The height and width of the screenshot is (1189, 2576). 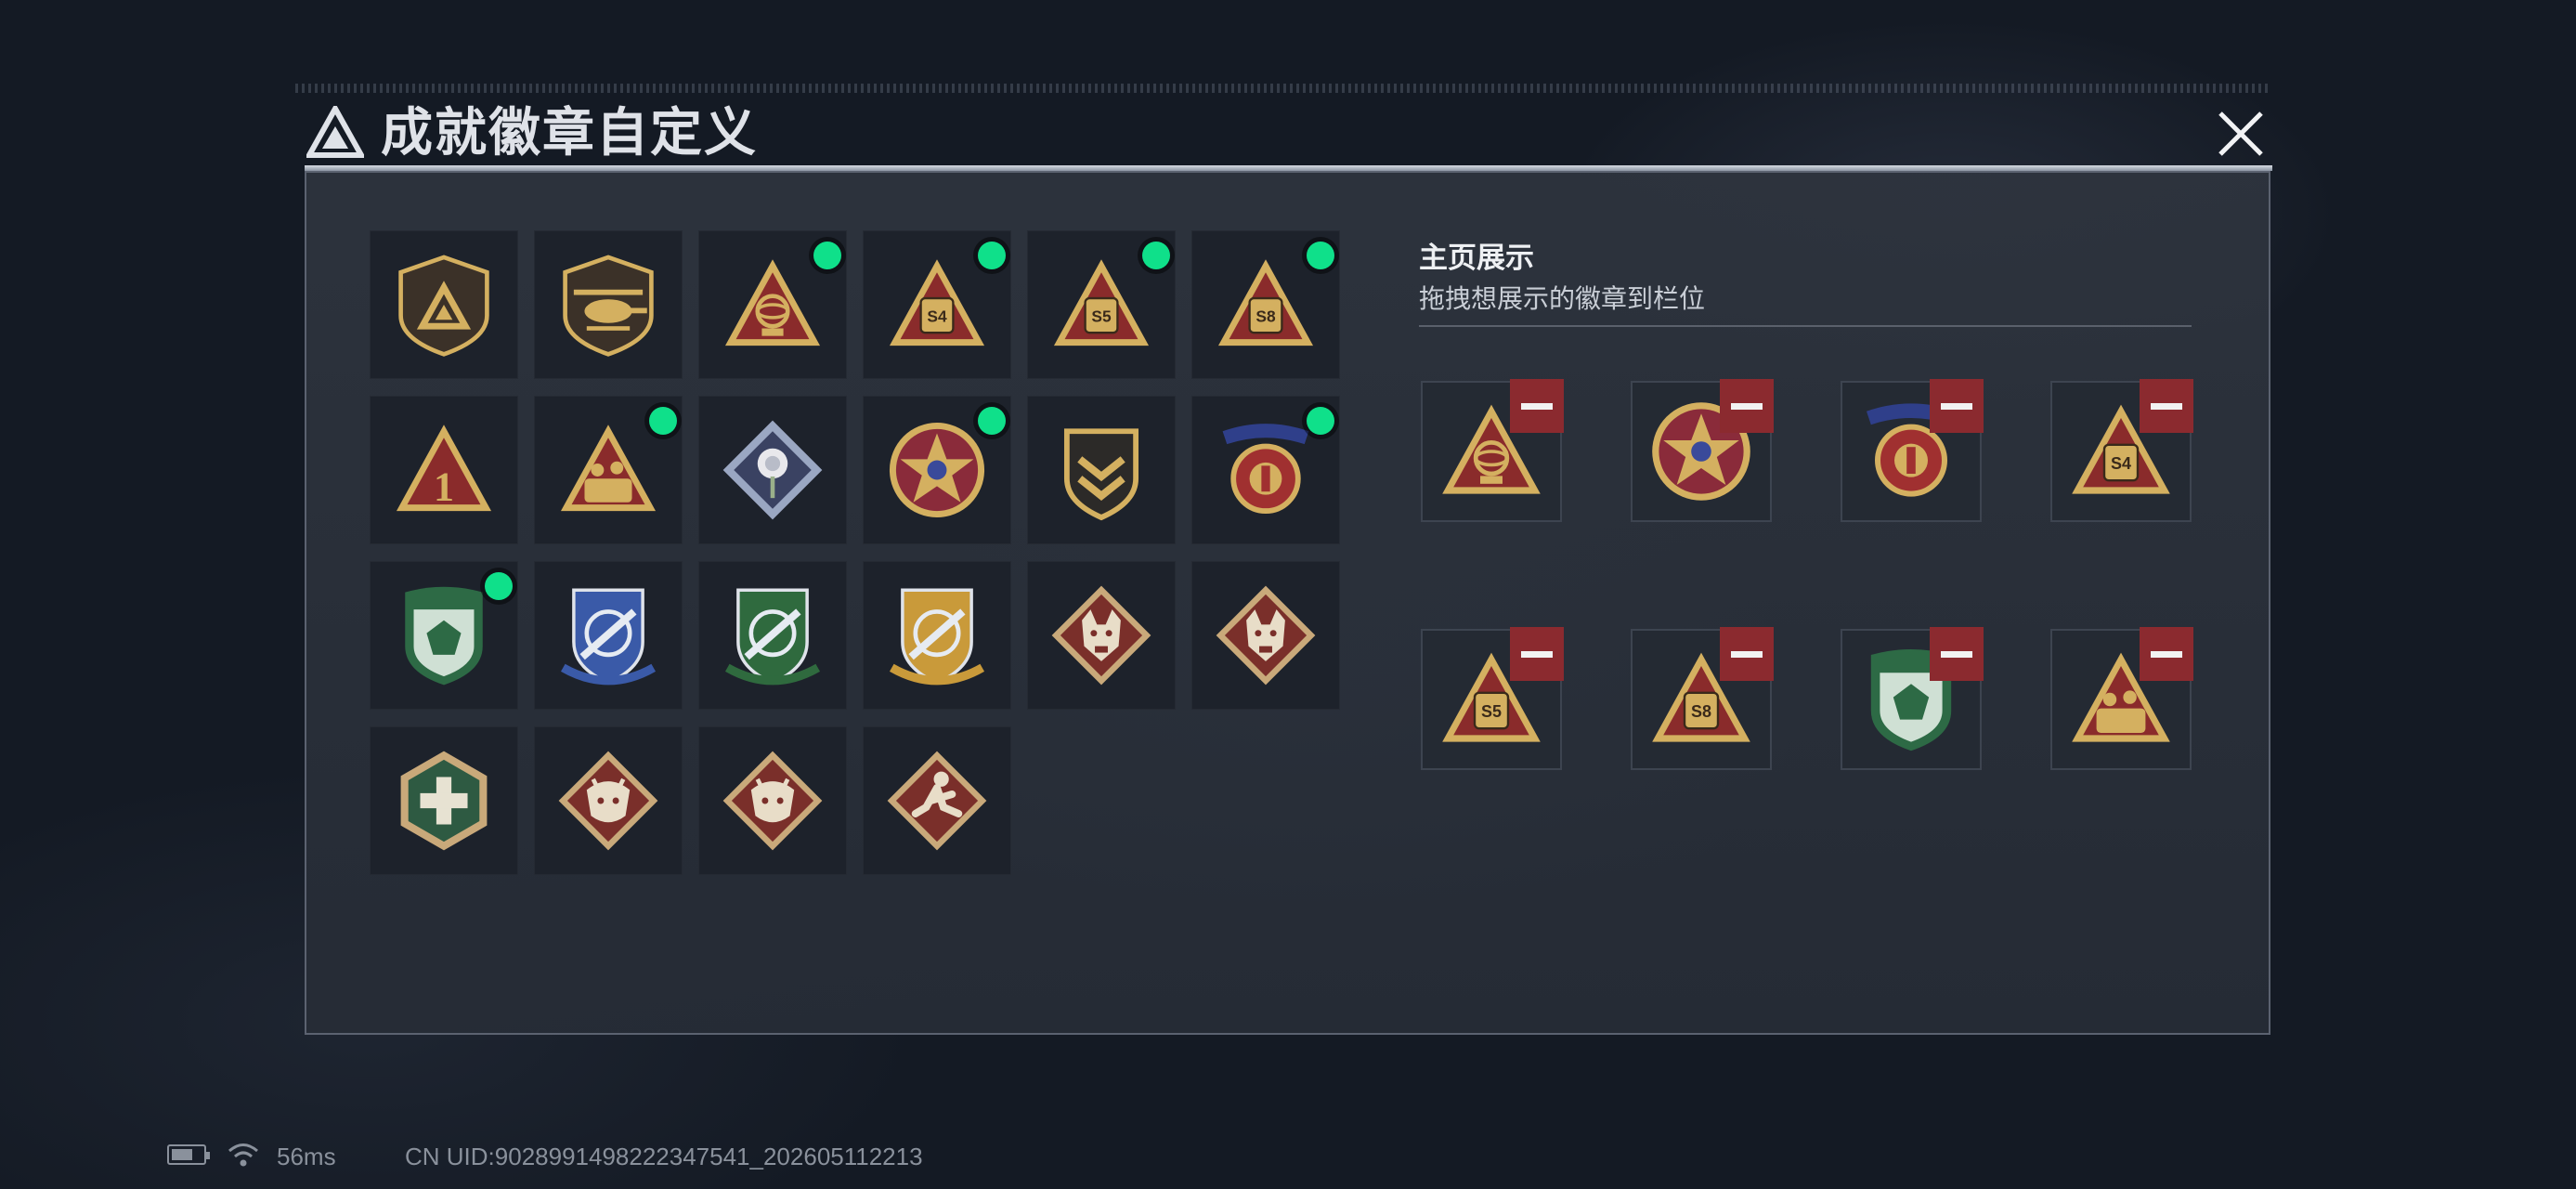 I want to click on ping-value: 56ms, so click(x=307, y=1156).